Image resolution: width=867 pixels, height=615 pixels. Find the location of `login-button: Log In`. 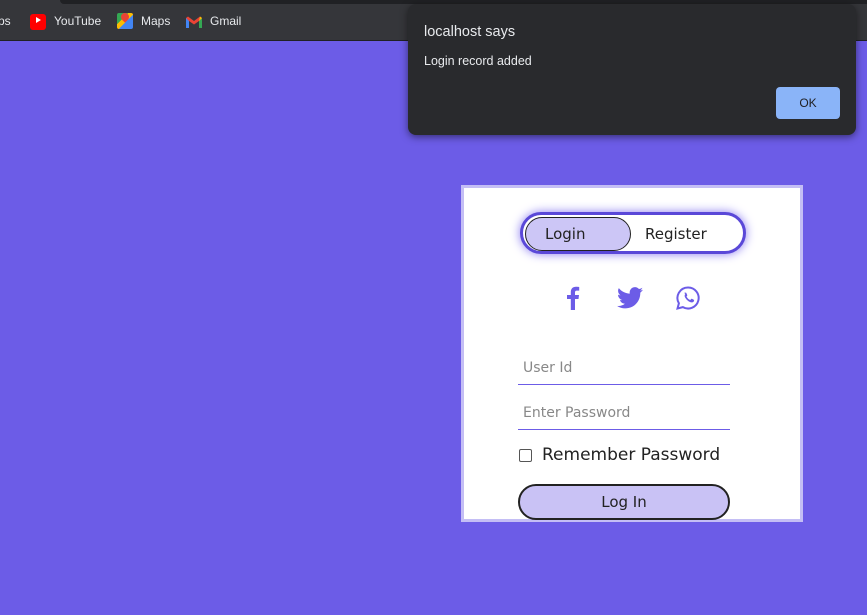

login-button: Log In is located at coordinates (624, 502).